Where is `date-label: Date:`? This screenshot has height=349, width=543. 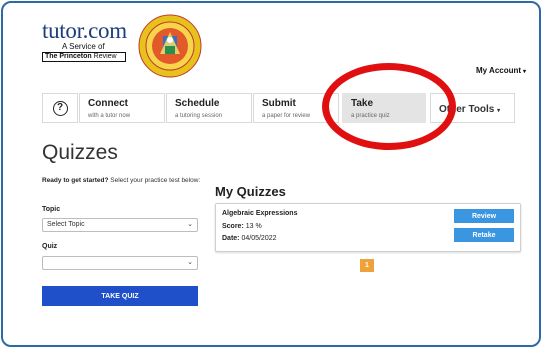
date-label: Date: is located at coordinates (231, 238).